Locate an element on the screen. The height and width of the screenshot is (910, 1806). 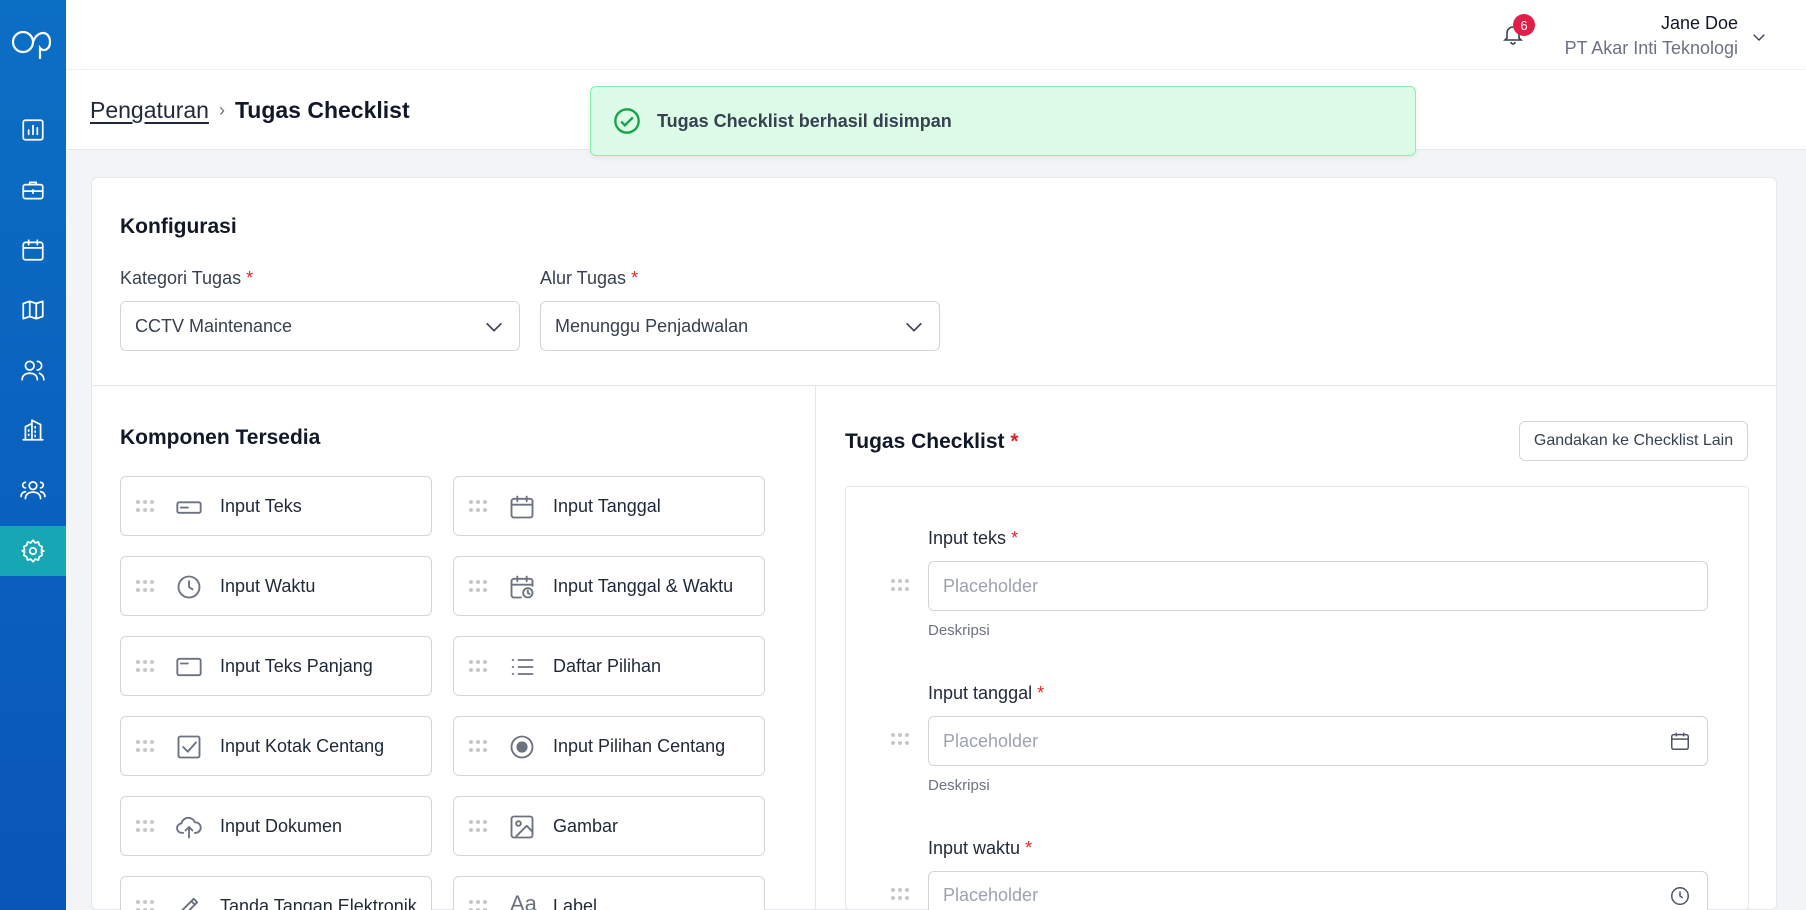
checkbox-icon is located at coordinates (190, 747).